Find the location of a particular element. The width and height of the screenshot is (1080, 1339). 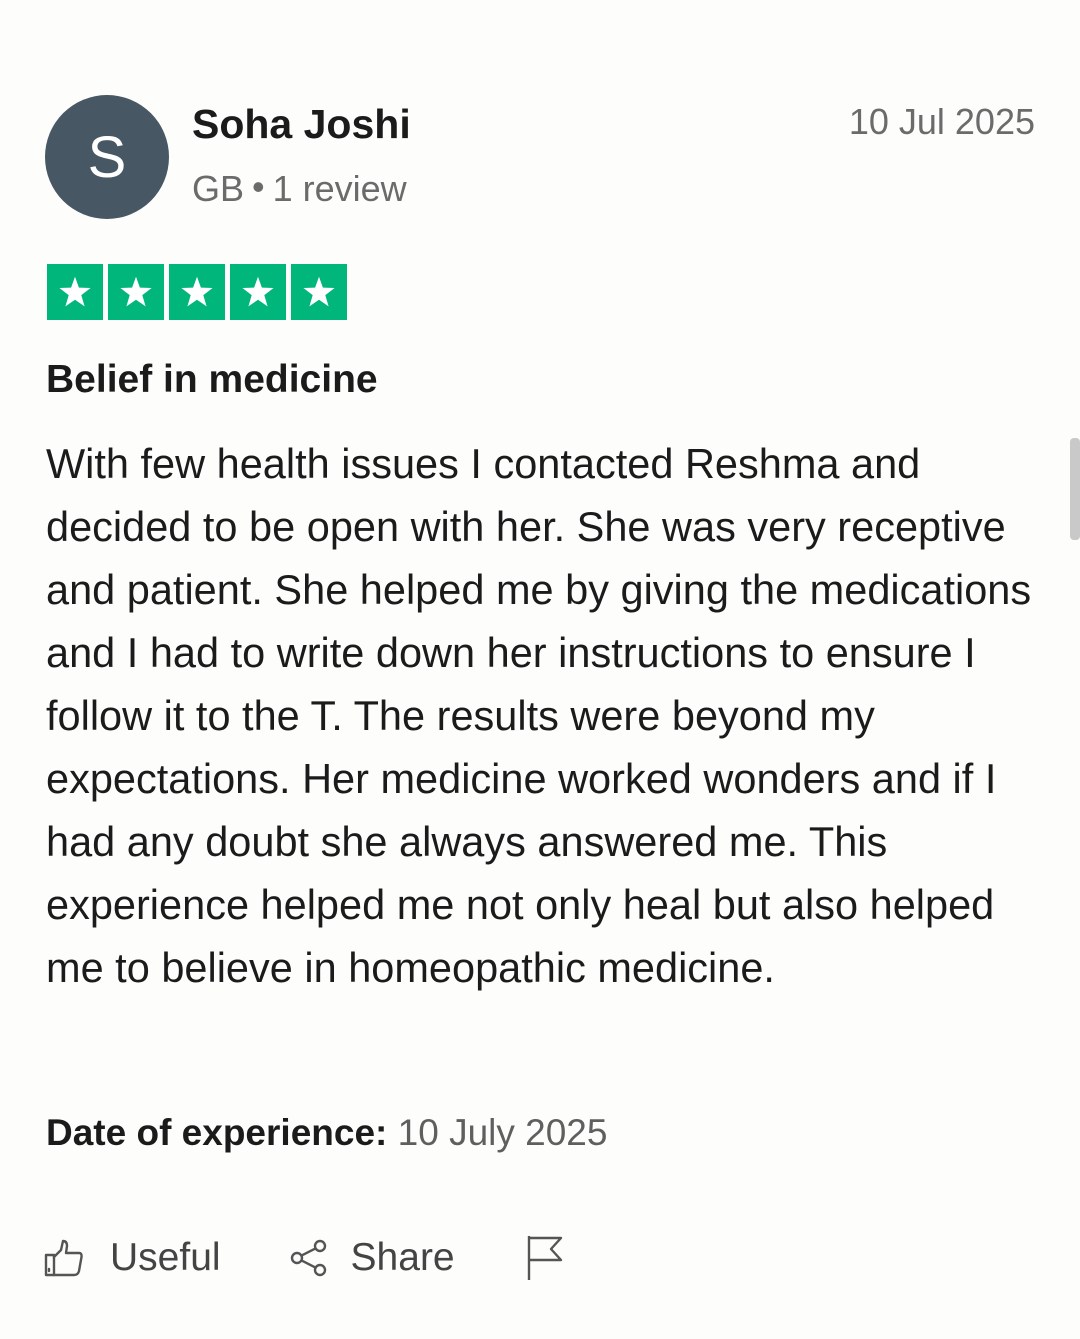

review-title: Belief in medicine is located at coordinates (212, 380).